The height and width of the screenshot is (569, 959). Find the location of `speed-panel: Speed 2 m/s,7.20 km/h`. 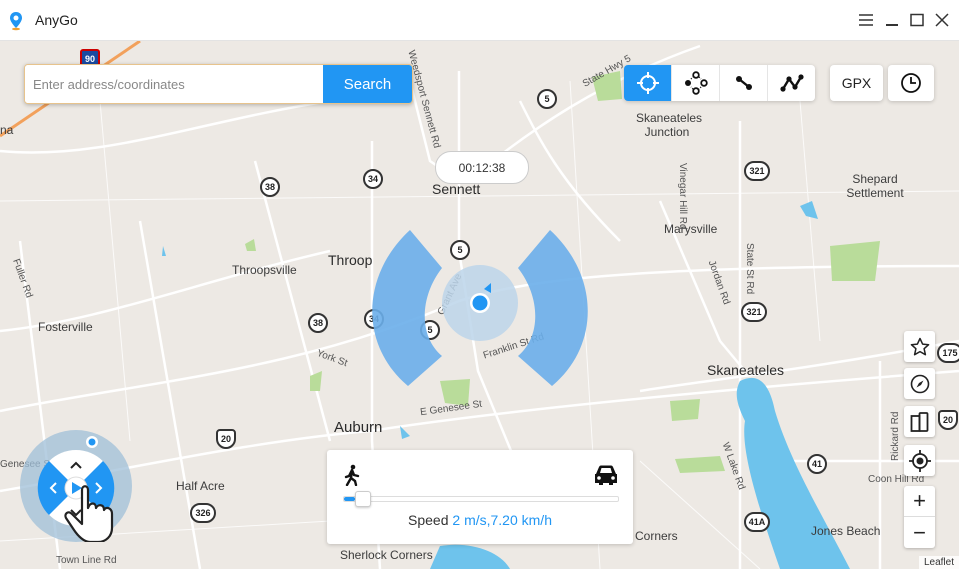

speed-panel: Speed 2 m/s,7.20 km/h is located at coordinates (480, 497).